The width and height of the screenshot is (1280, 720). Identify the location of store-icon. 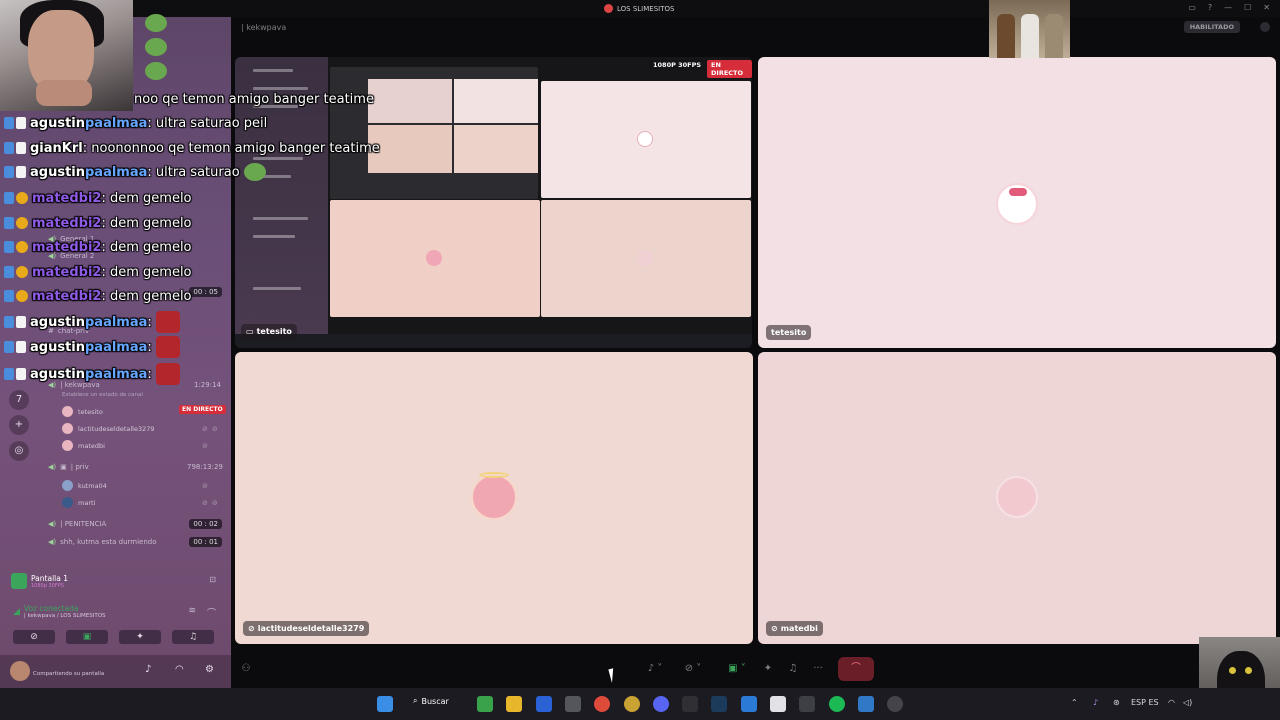
(778, 704).